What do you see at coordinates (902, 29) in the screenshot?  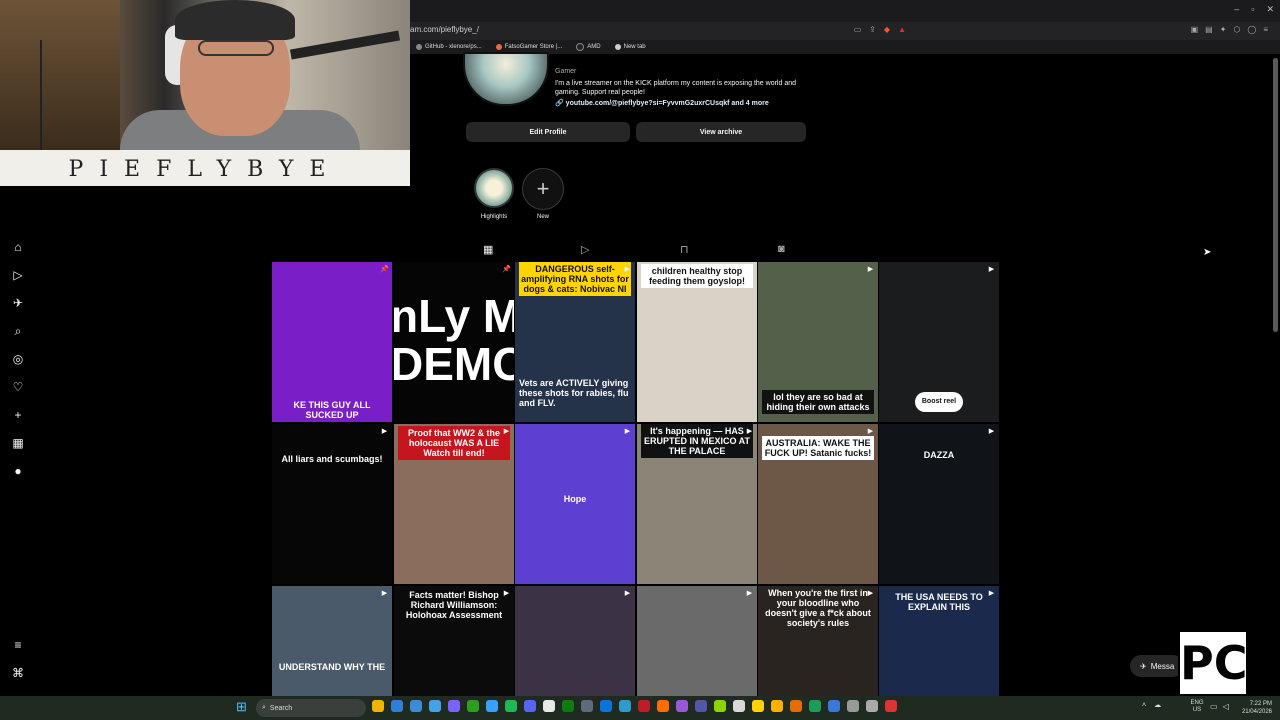 I see `rewards-icon: ▲` at bounding box center [902, 29].